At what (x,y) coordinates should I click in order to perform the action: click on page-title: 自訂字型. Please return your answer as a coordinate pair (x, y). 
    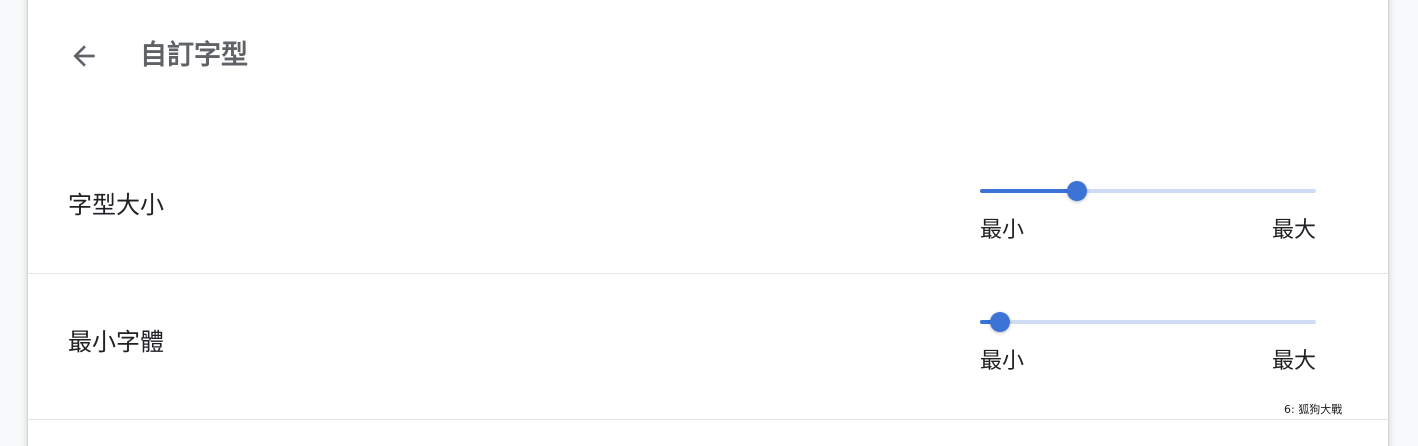
    Looking at the image, I should click on (194, 55).